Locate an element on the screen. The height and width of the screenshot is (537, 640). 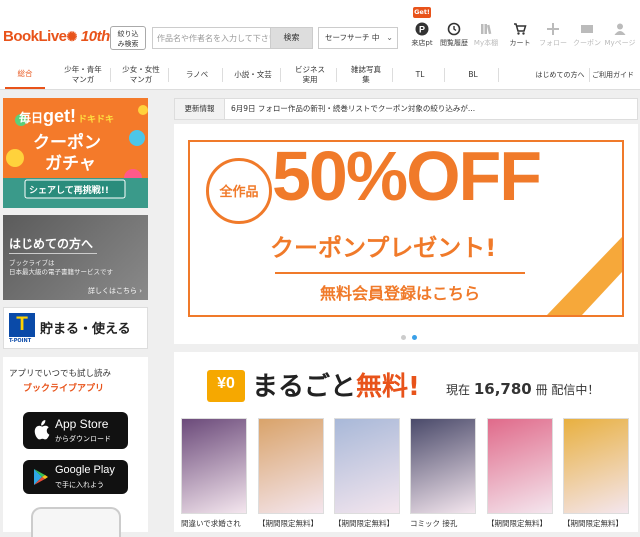
search-button: 検索 is located at coordinates (291, 38).